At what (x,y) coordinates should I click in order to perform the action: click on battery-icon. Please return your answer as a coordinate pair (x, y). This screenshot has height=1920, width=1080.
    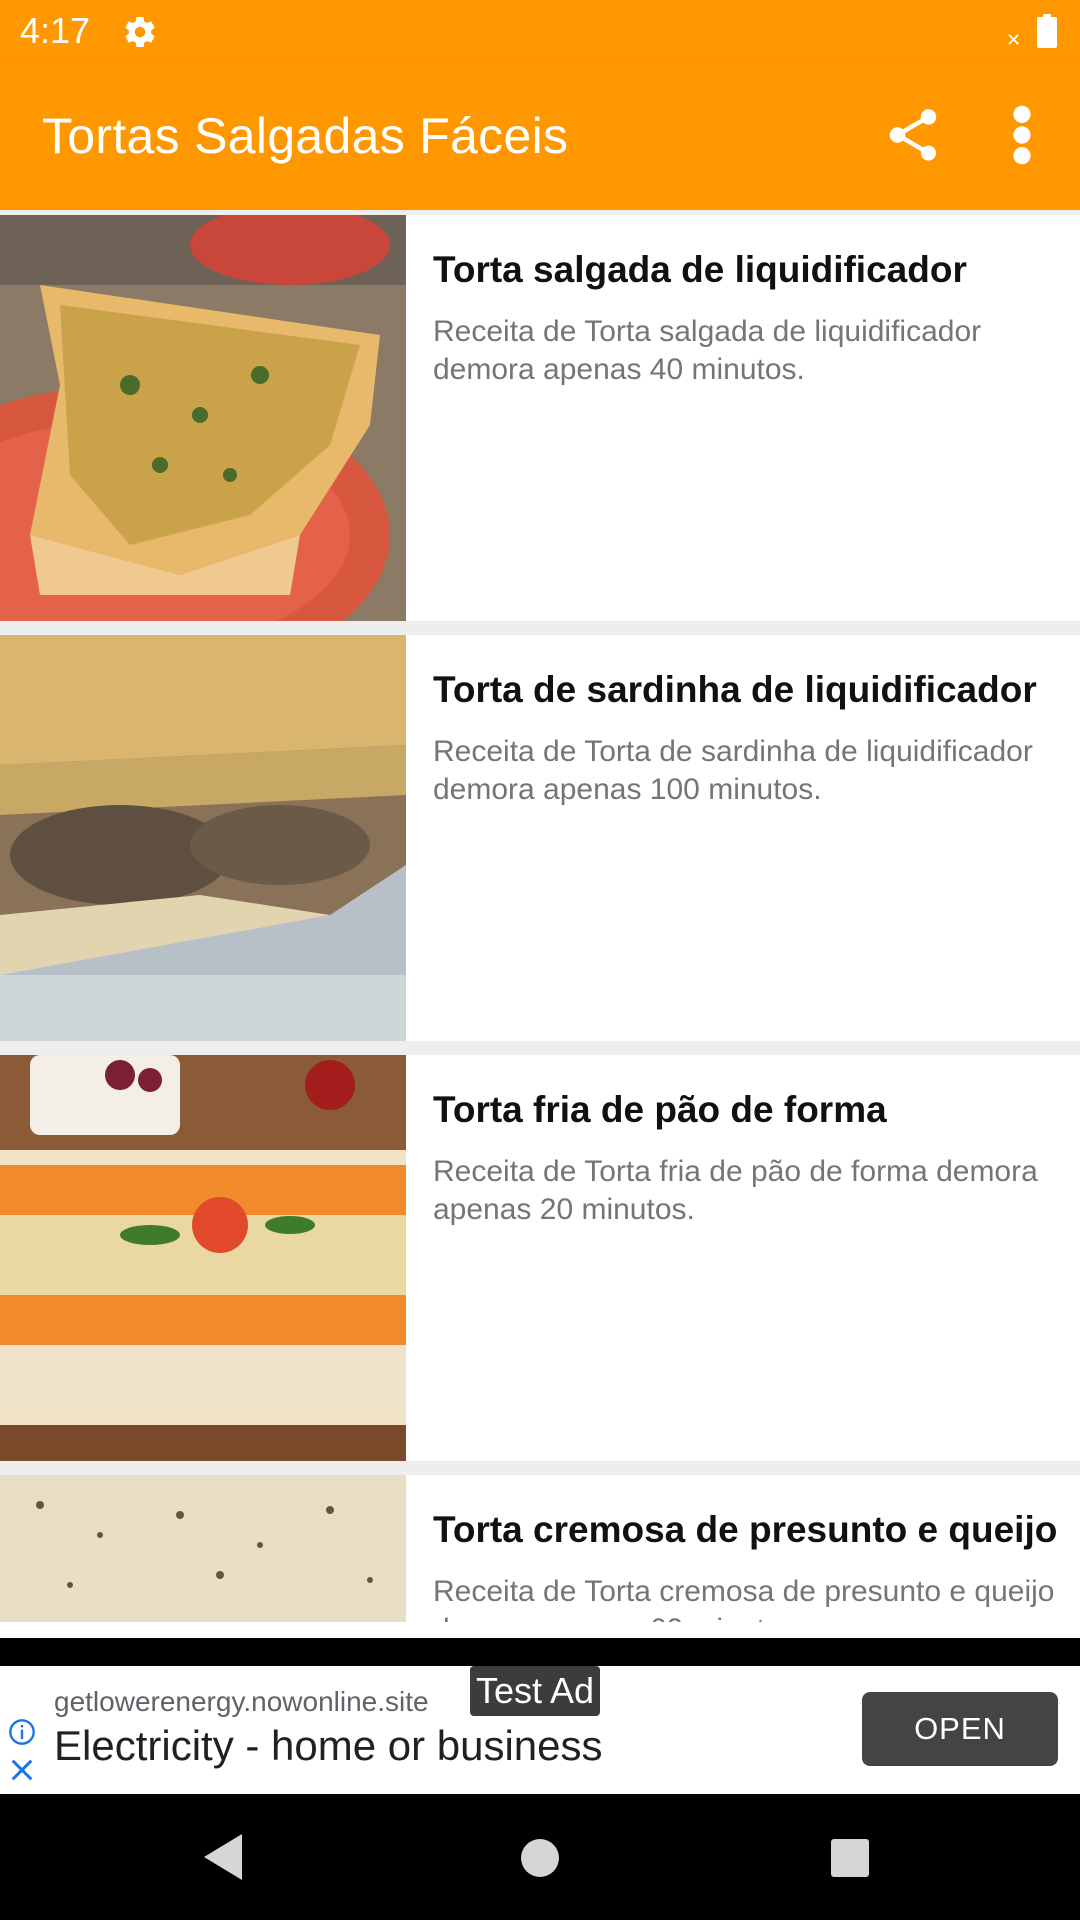
    Looking at the image, I should click on (1047, 31).